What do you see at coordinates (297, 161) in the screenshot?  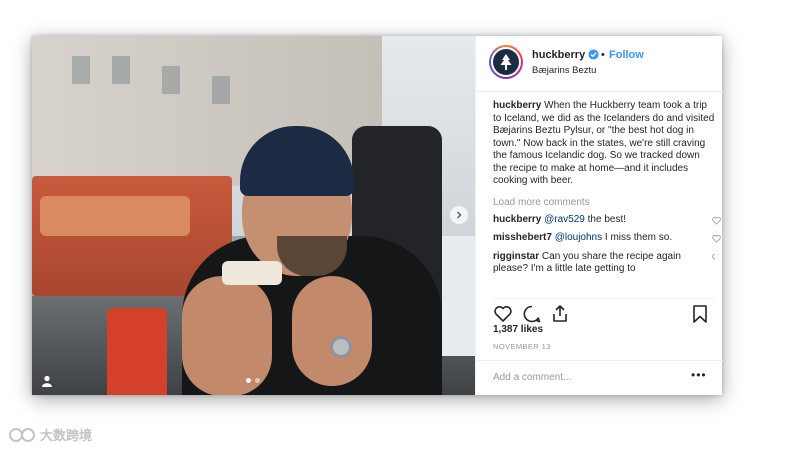 I see `navy-beanie` at bounding box center [297, 161].